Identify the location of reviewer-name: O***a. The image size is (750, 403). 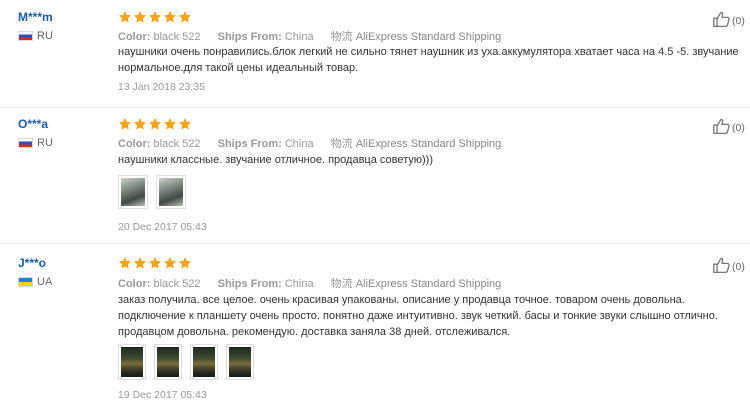
(33, 124).